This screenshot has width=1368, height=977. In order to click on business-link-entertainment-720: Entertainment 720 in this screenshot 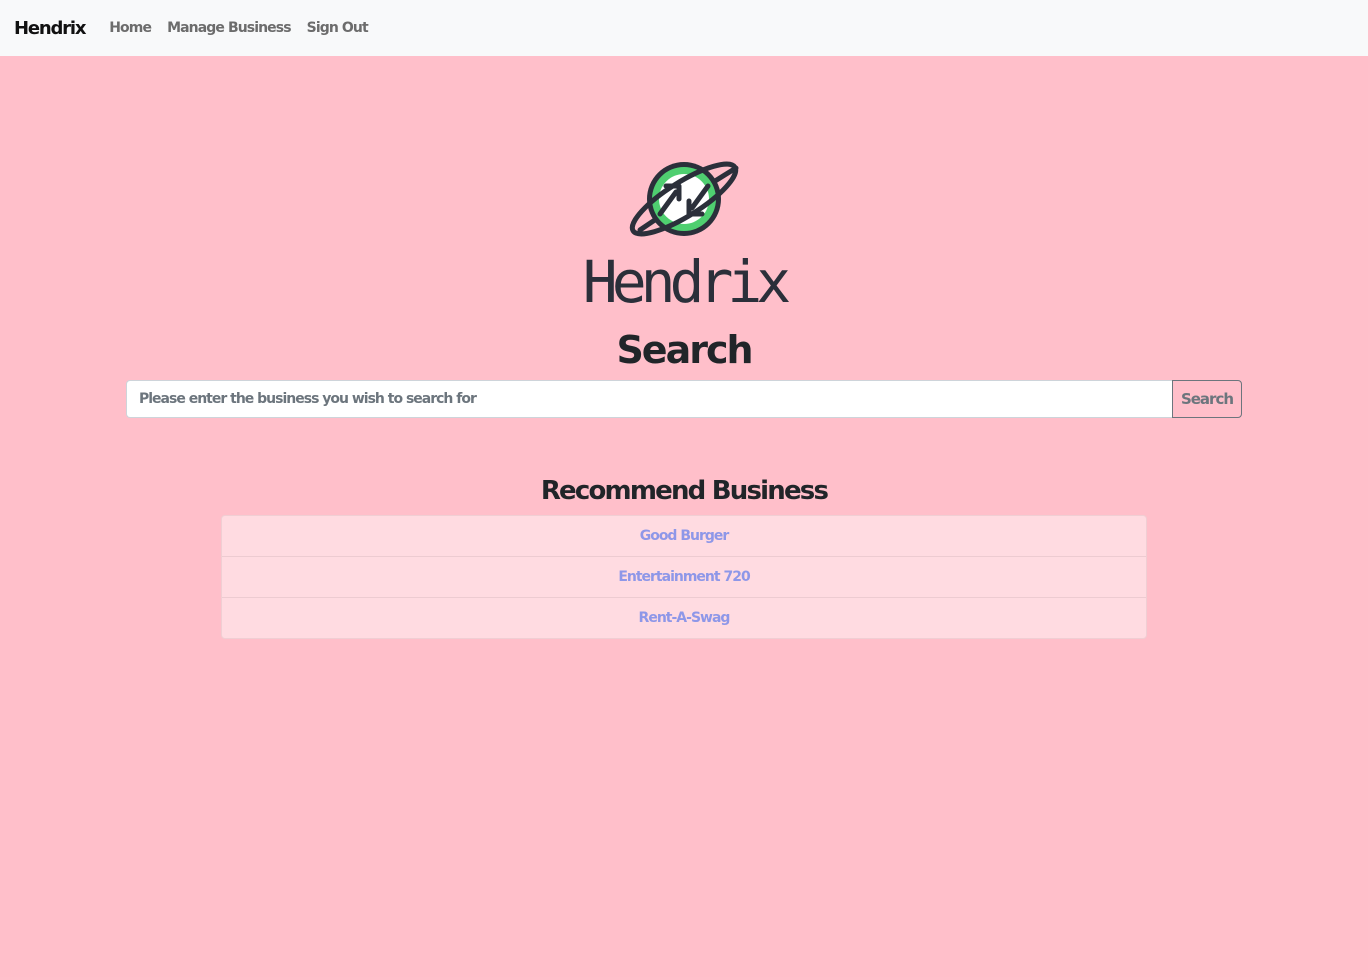, I will do `click(684, 577)`.